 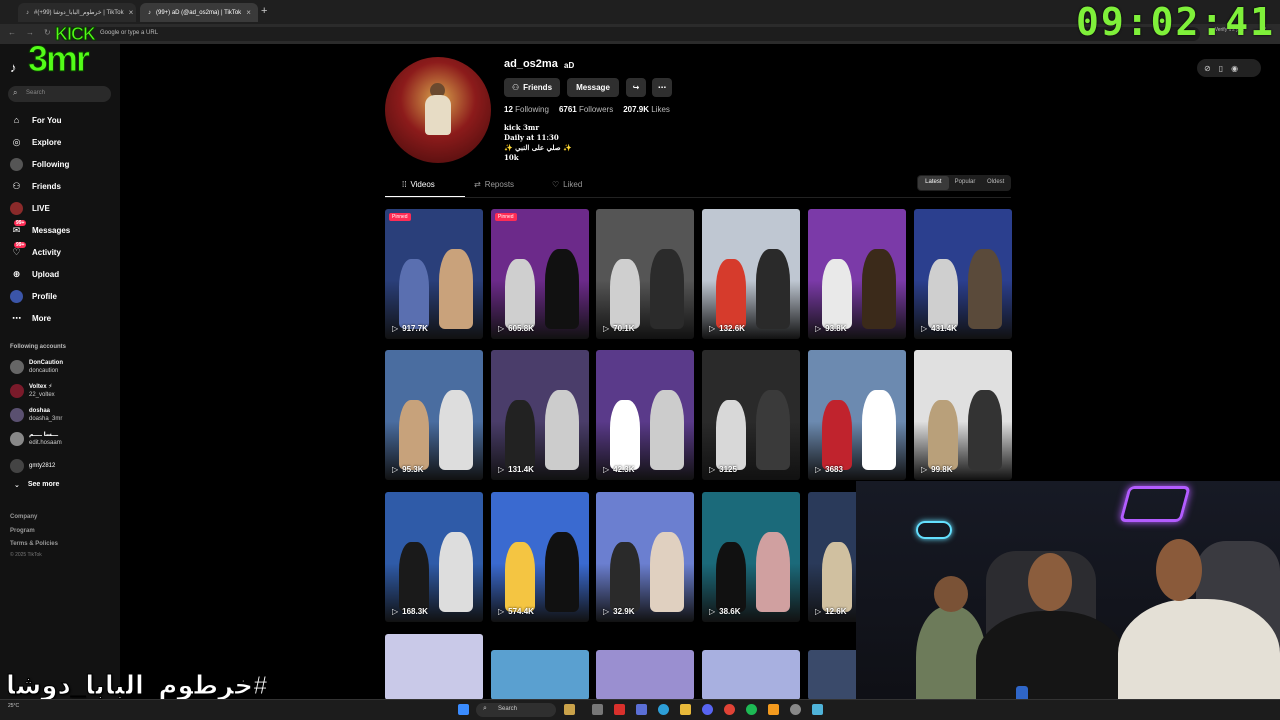 What do you see at coordinates (13, 706) in the screenshot?
I see `weather-widget: 25°C` at bounding box center [13, 706].